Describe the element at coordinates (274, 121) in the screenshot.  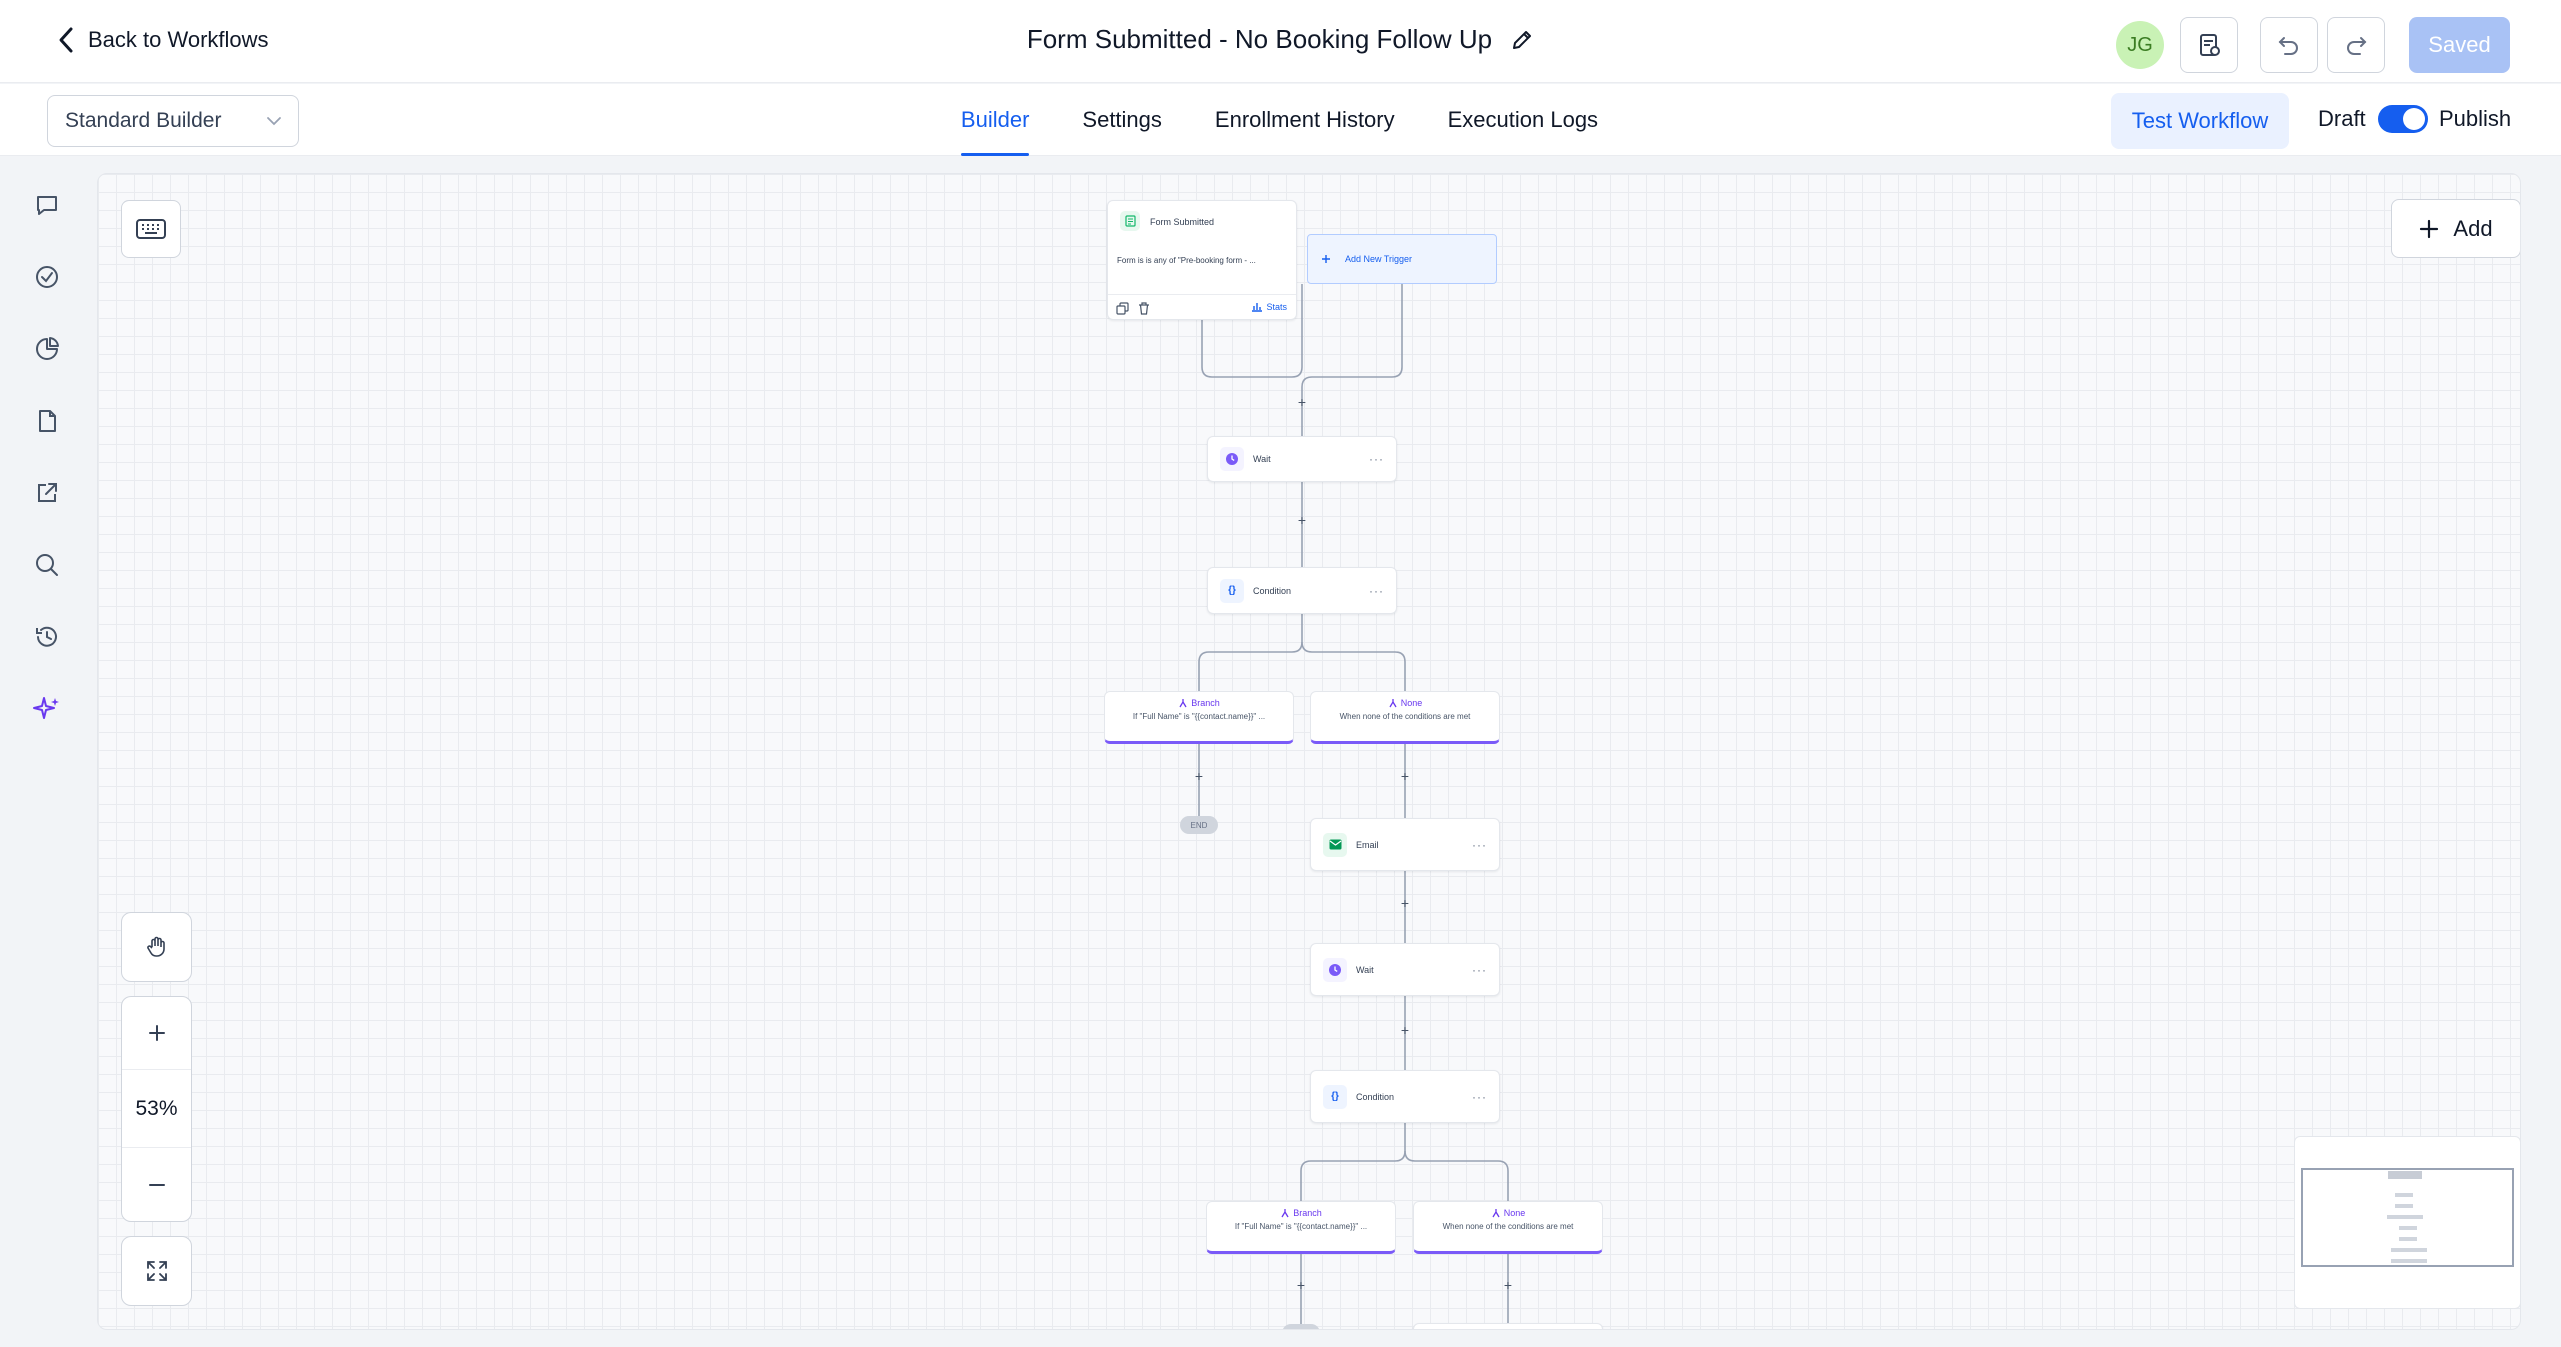
I see `chevron-down-icon` at that location.